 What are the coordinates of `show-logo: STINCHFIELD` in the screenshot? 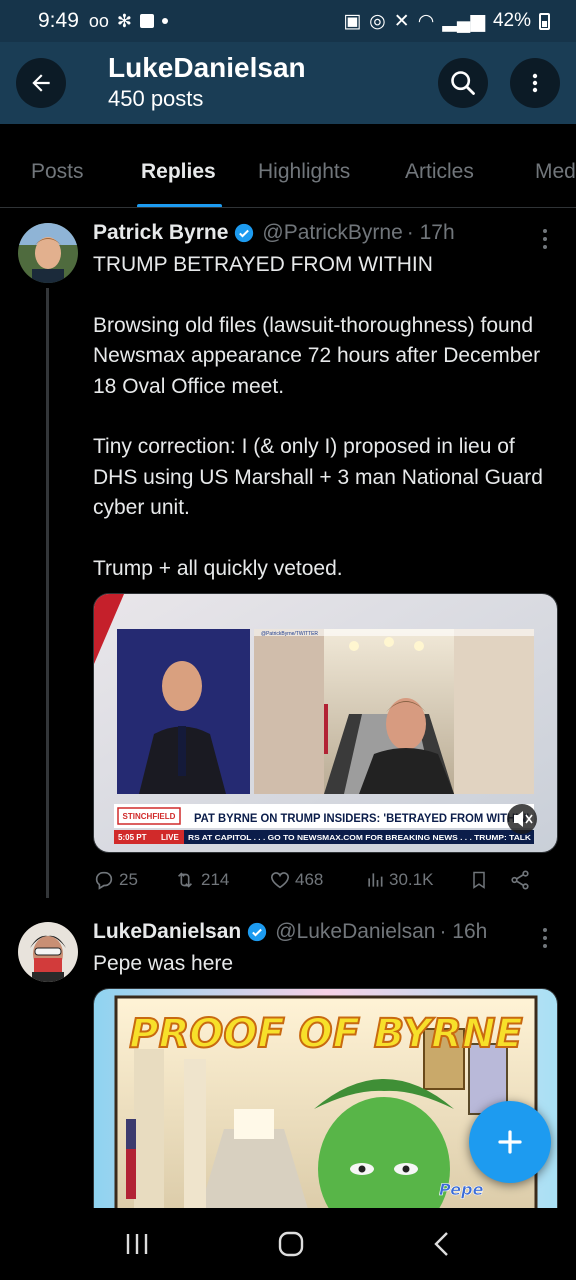 It's located at (149, 816).